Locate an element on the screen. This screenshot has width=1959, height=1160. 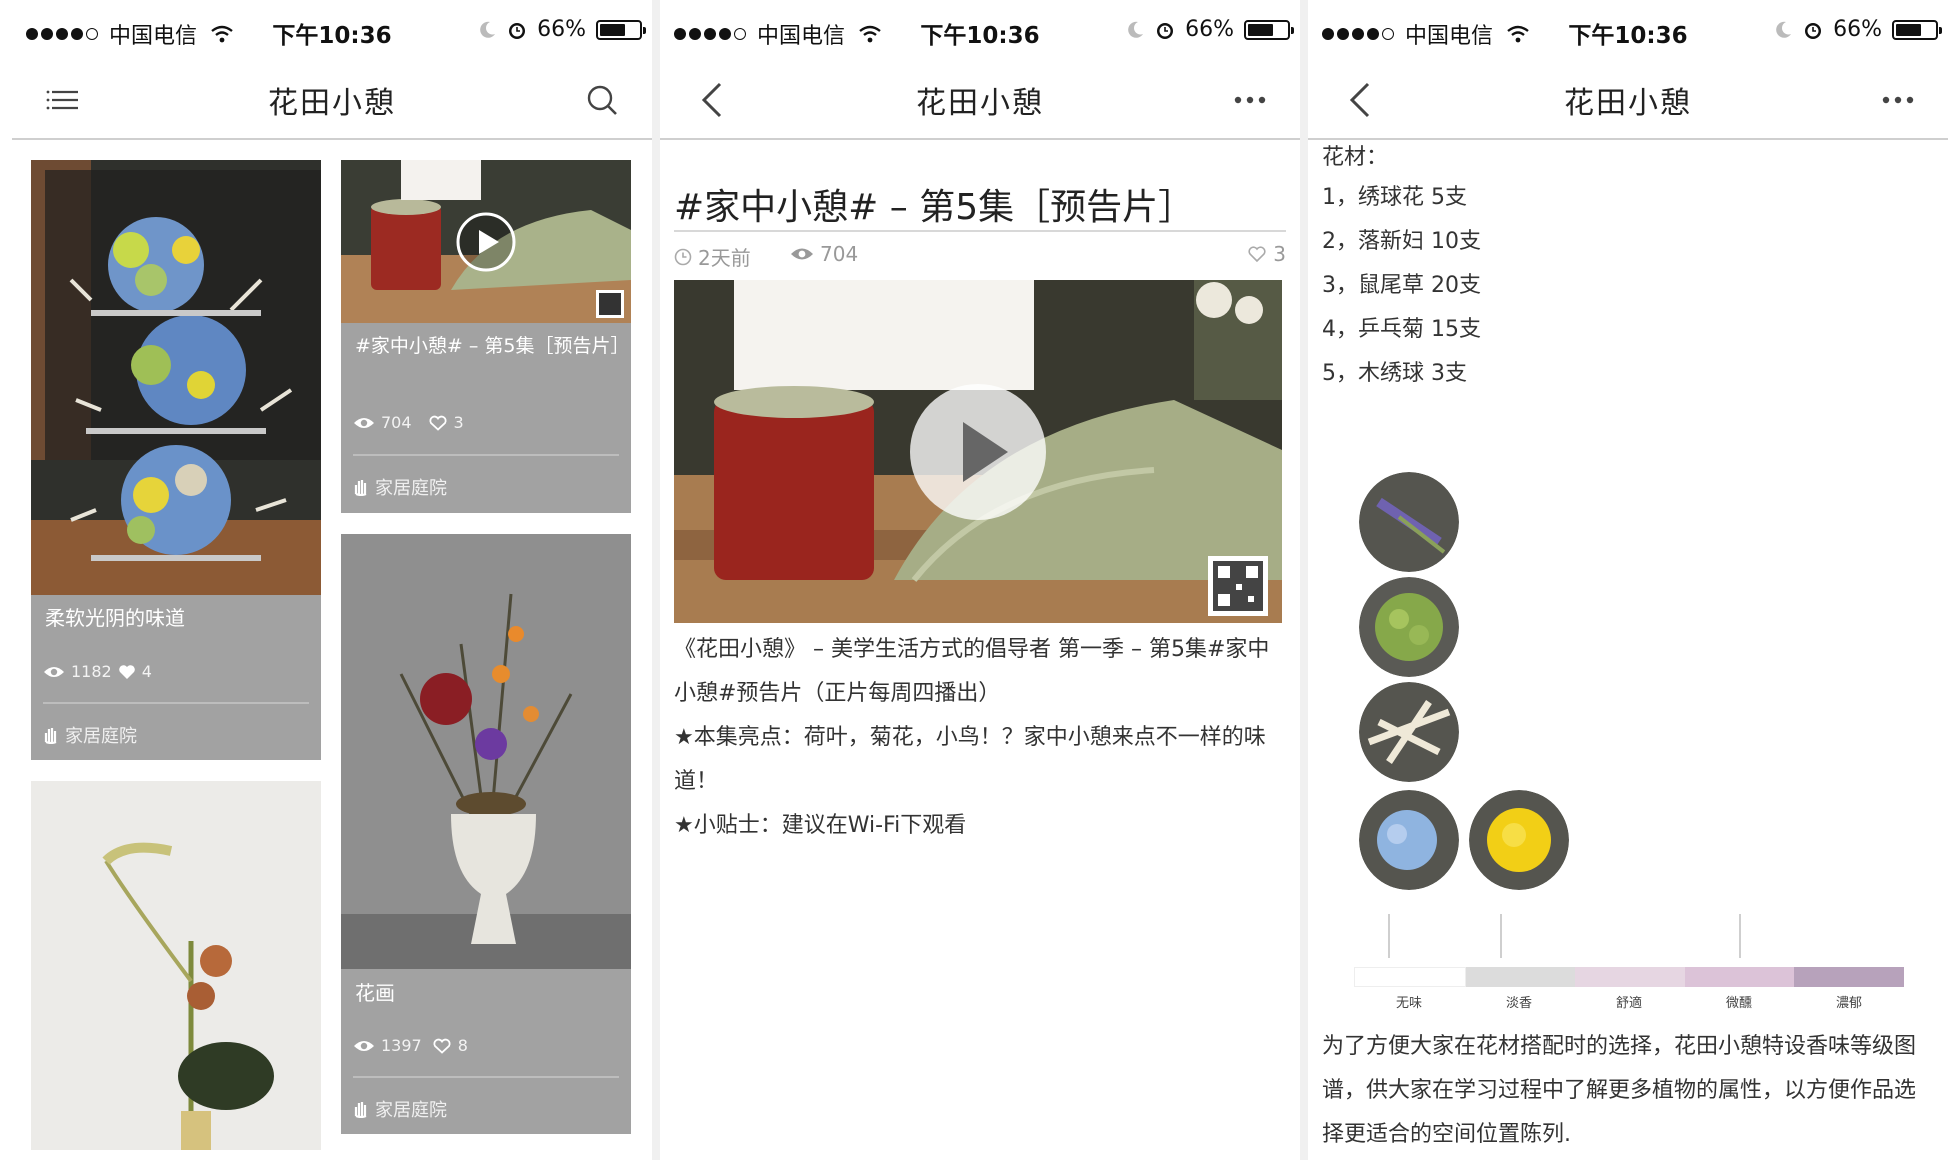
article-title: #家中小憩# – 第5集［预告片］ is located at coordinates (934, 207).